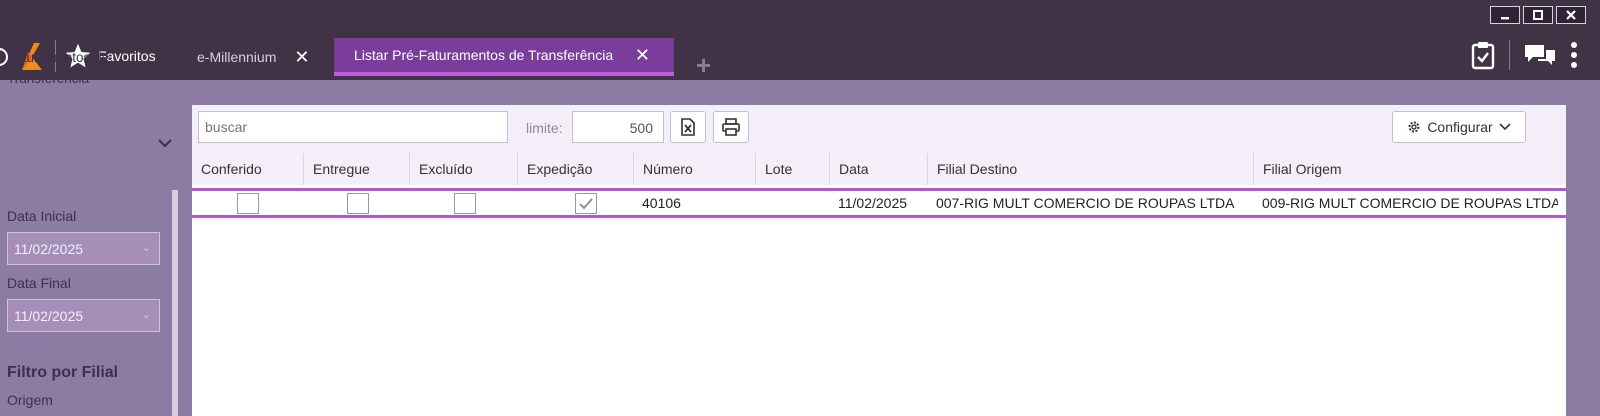  I want to click on tab-e-millennium: e-Millennium ✕, so click(253, 57).